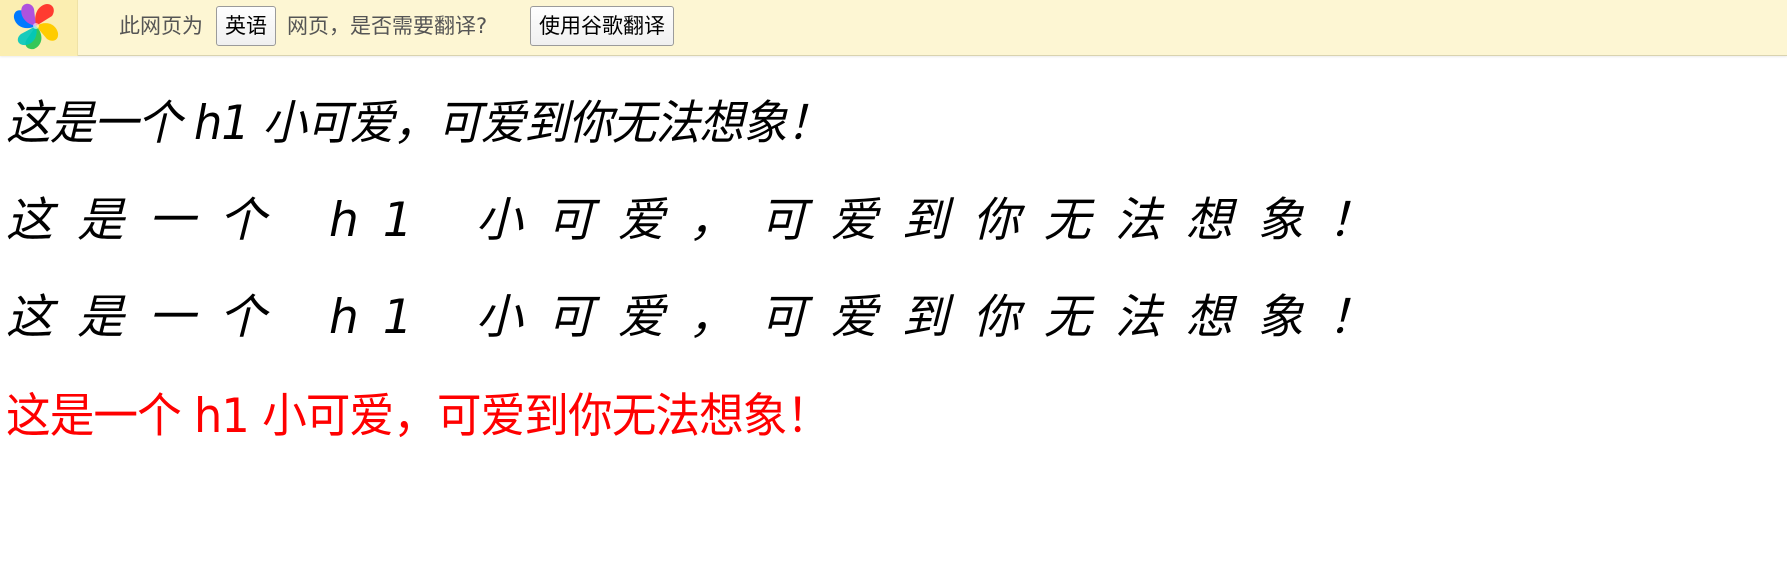 The image size is (1787, 581). Describe the element at coordinates (161, 26) in the screenshot. I see `translate-prefix-text: 此网页为` at that location.